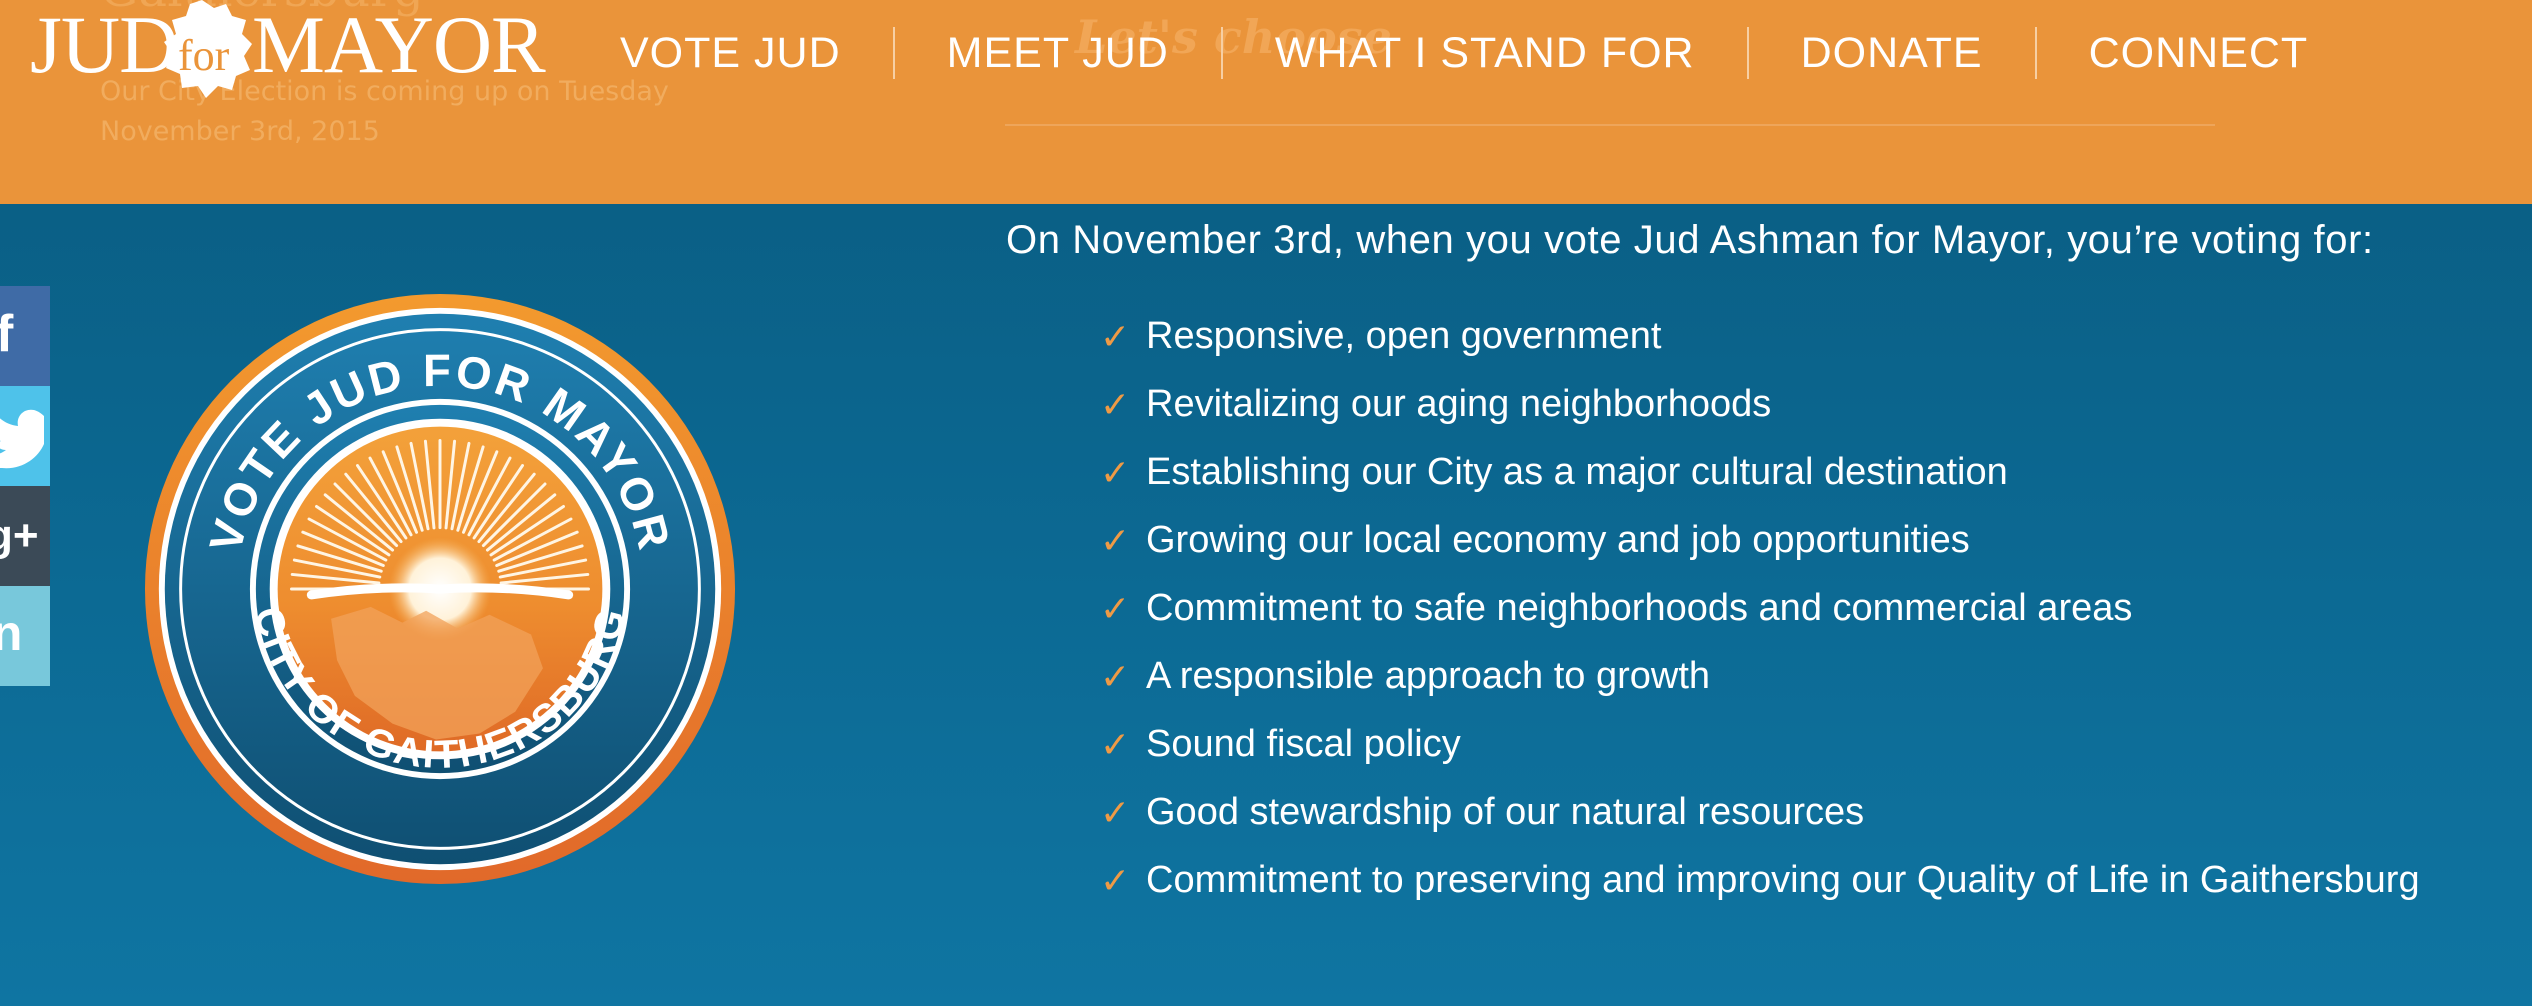 This screenshot has height=1006, width=2532. What do you see at coordinates (1459, 404) in the screenshot?
I see `platform-item-text: Revitalizing our aging neighborhoods` at bounding box center [1459, 404].